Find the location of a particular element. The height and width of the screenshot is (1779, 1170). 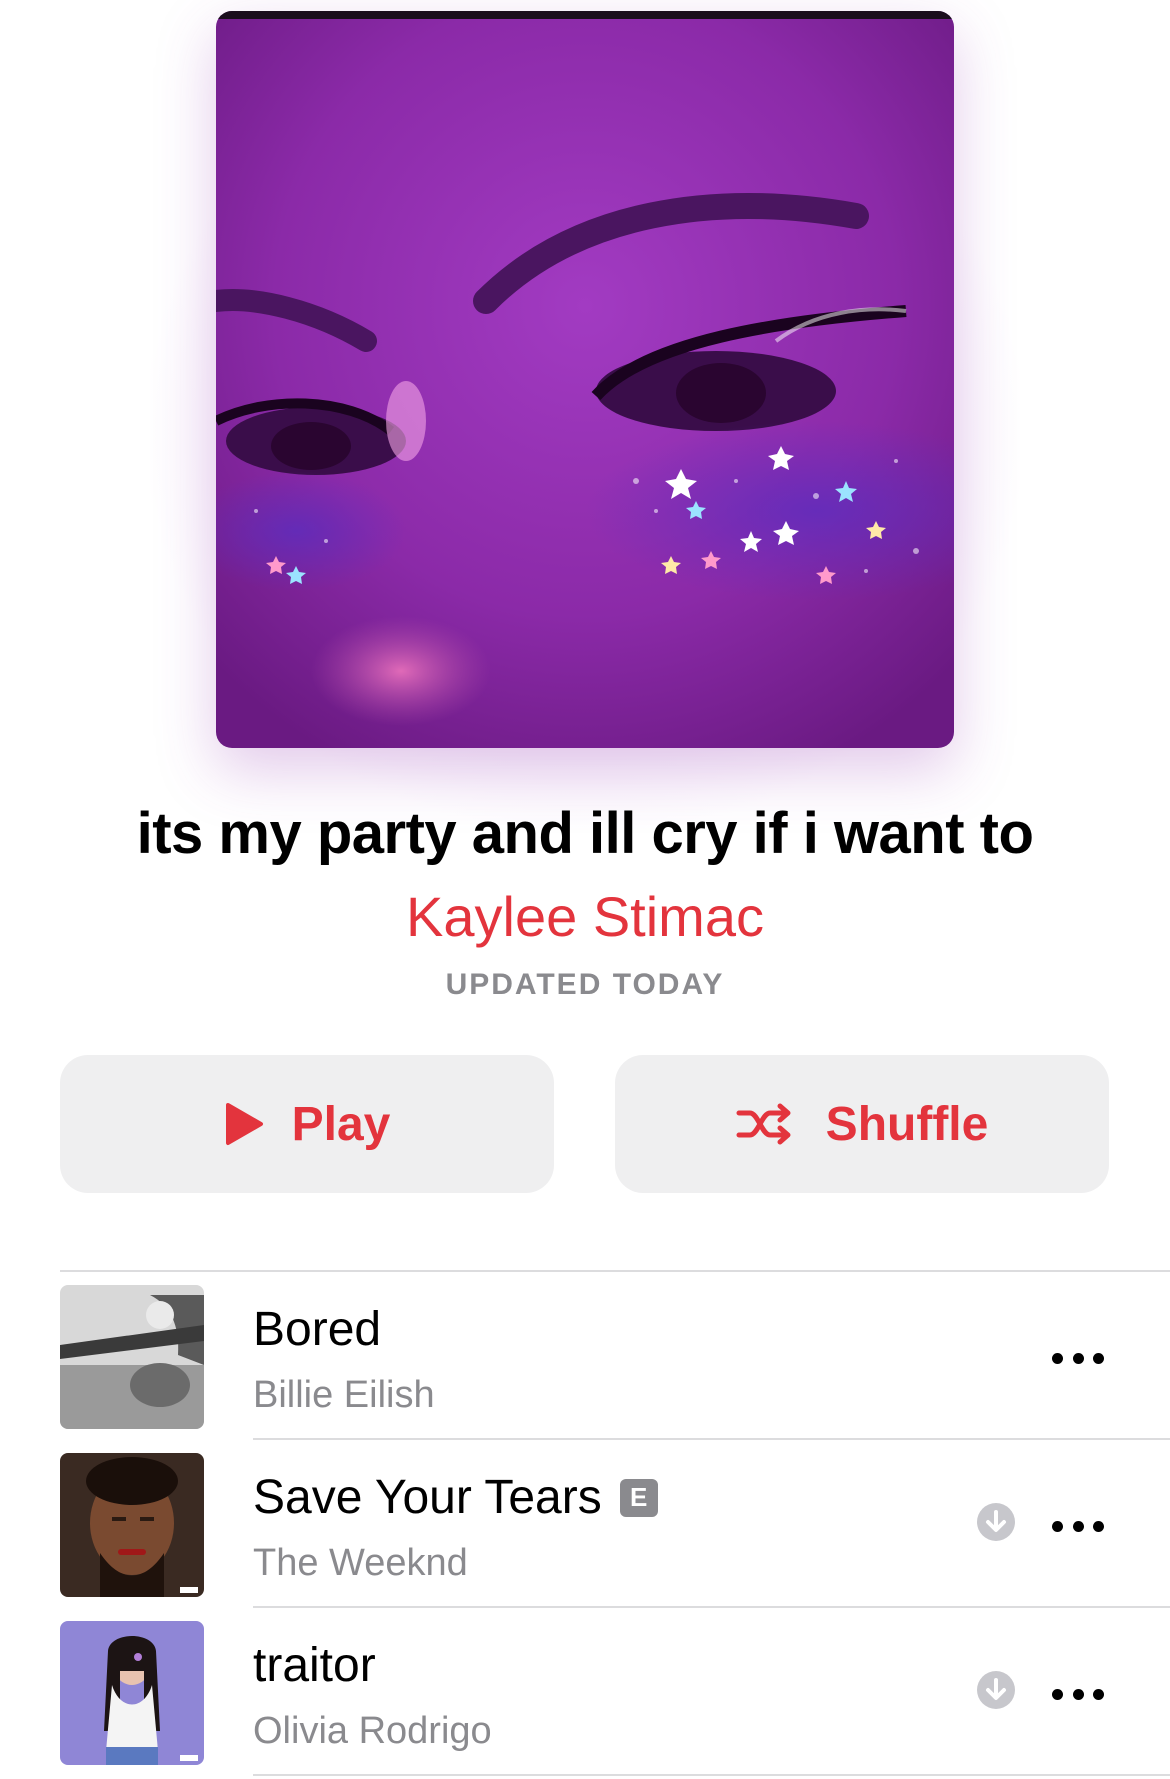

play-label: Play is located at coordinates (341, 1124).